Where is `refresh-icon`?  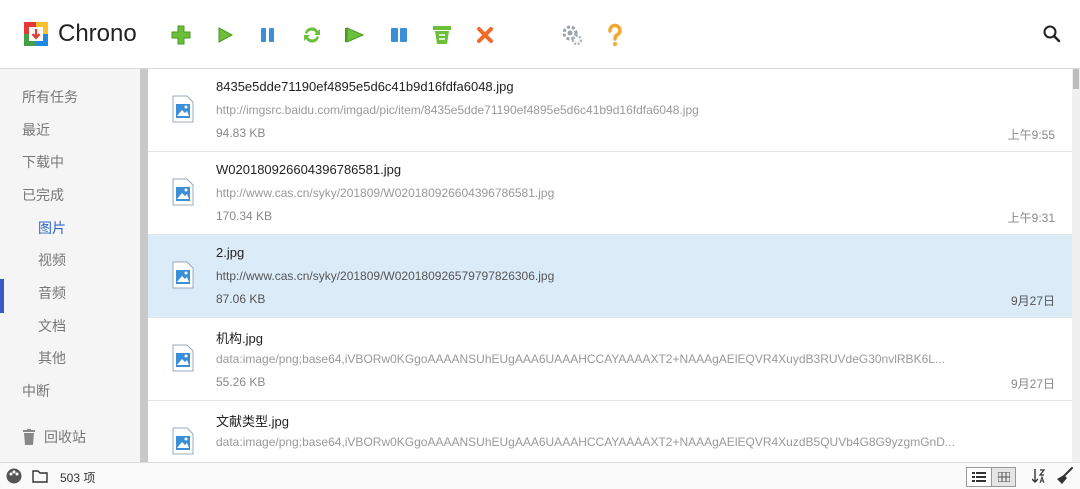
refresh-icon is located at coordinates (312, 35).